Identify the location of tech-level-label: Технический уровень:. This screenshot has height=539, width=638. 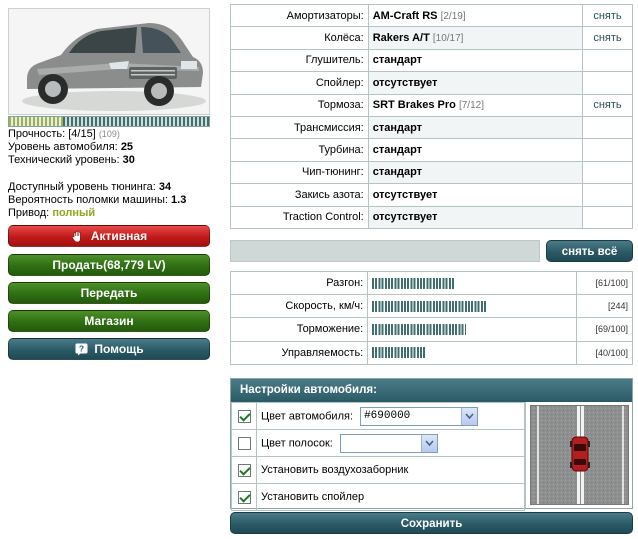
(64, 160).